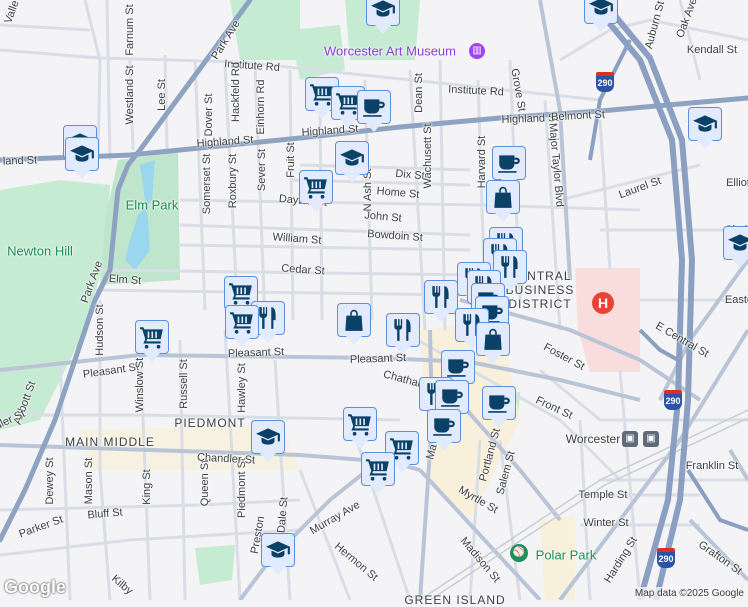 The height and width of the screenshot is (607, 748). Describe the element at coordinates (210, 423) in the screenshot. I see `piedmont-label: PIEDMONT` at that location.